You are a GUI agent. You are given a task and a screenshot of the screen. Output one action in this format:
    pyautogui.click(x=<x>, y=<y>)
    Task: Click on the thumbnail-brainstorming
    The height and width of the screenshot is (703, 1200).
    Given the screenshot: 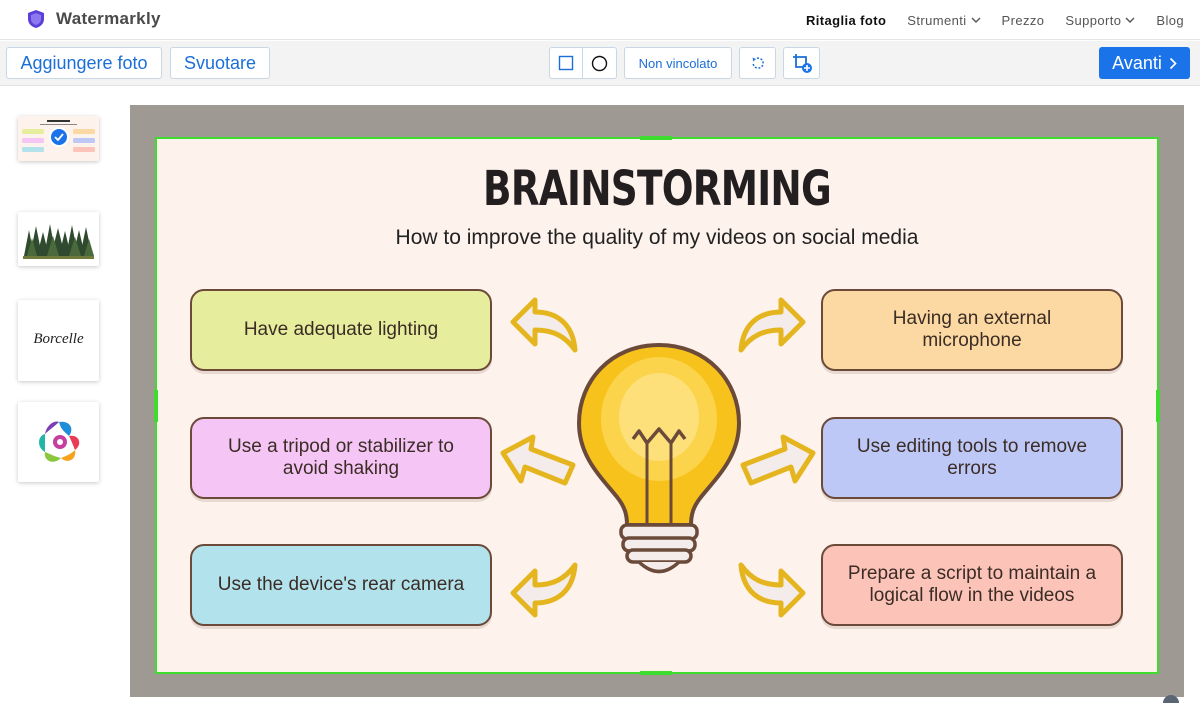 What is the action you would take?
    pyautogui.click(x=58, y=138)
    